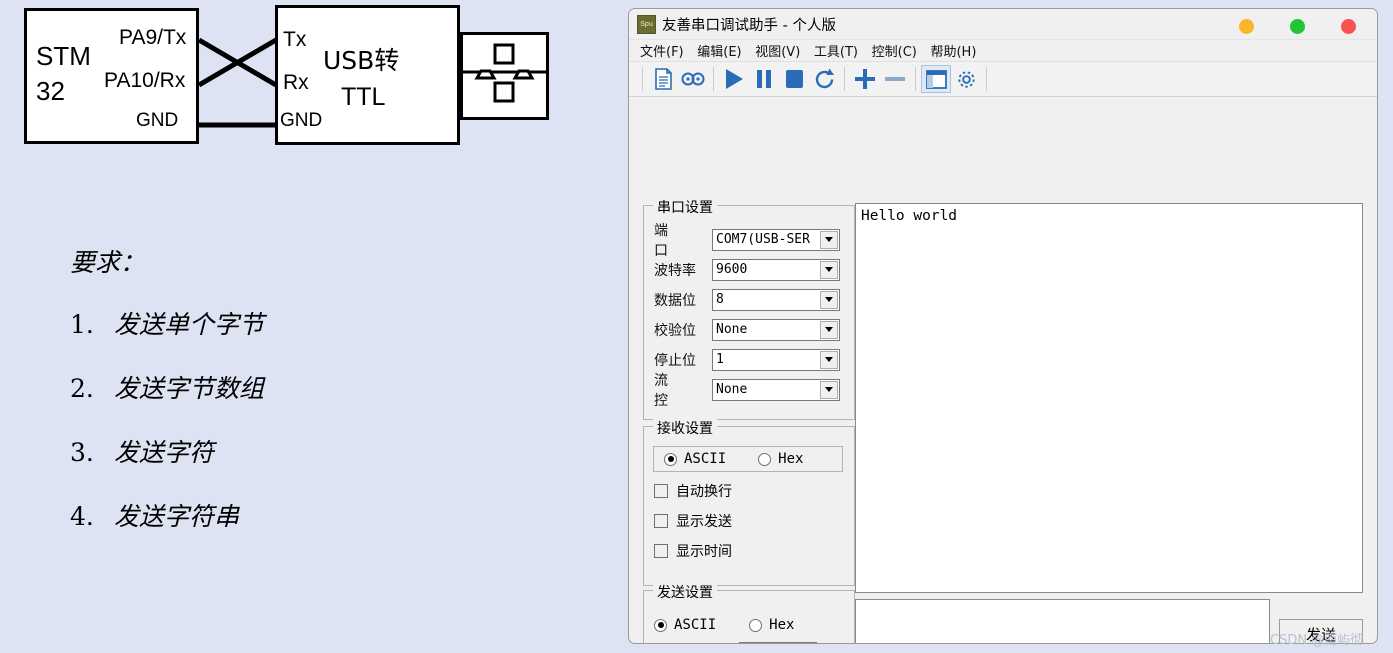  What do you see at coordinates (776, 359) in the screenshot?
I see `stopbits-select: 1` at bounding box center [776, 359].